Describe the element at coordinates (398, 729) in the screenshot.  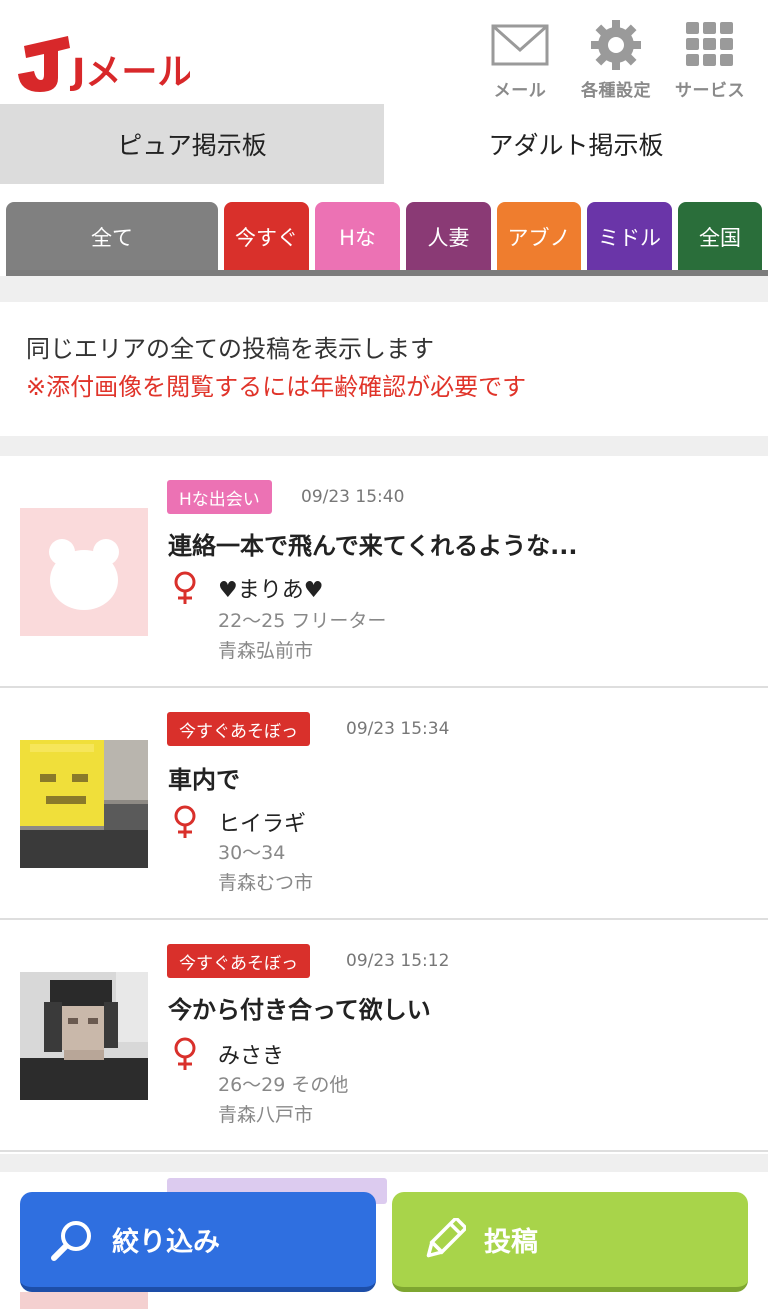
I see `post-datetime: 09/23 15:34` at that location.